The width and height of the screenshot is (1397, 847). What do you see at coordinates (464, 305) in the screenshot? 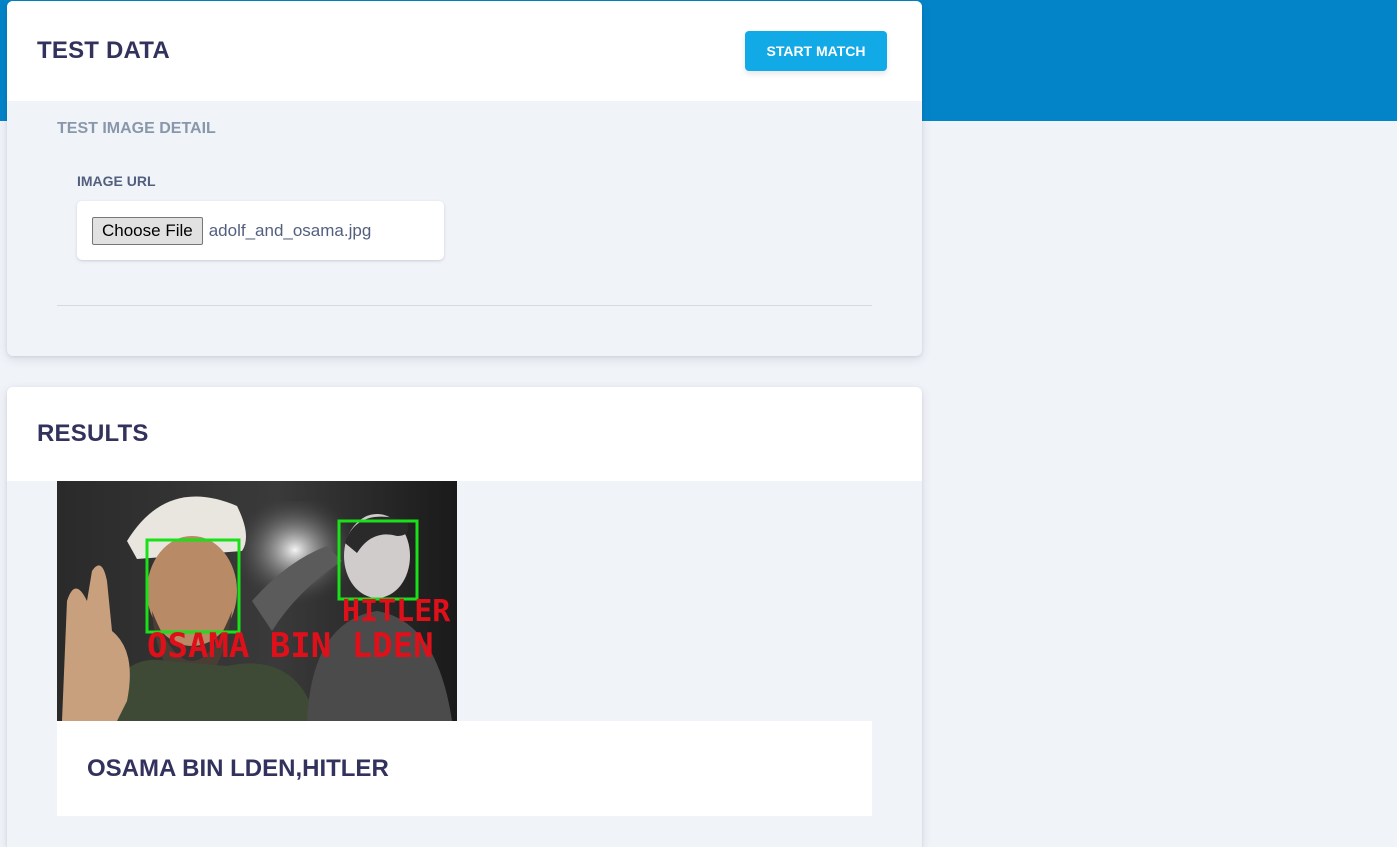
I see `section-divider` at bounding box center [464, 305].